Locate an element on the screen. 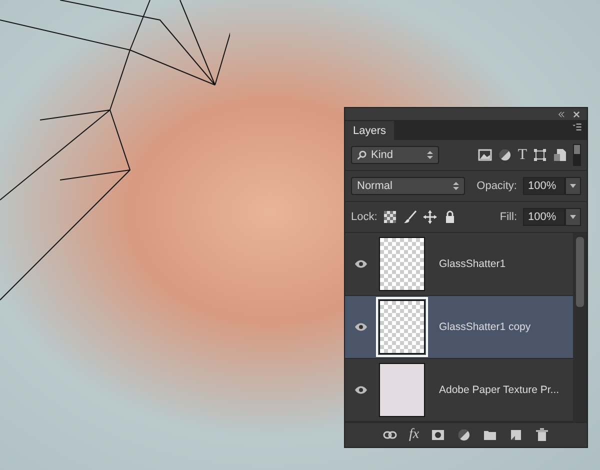 Image resolution: width=600 pixels, height=470 pixels. search-icon is located at coordinates (362, 155).